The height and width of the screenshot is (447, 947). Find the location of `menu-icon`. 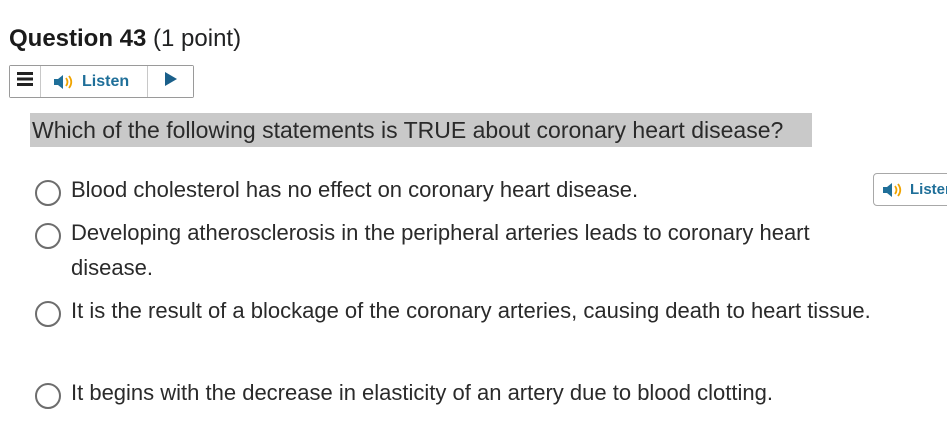

menu-icon is located at coordinates (25, 81).